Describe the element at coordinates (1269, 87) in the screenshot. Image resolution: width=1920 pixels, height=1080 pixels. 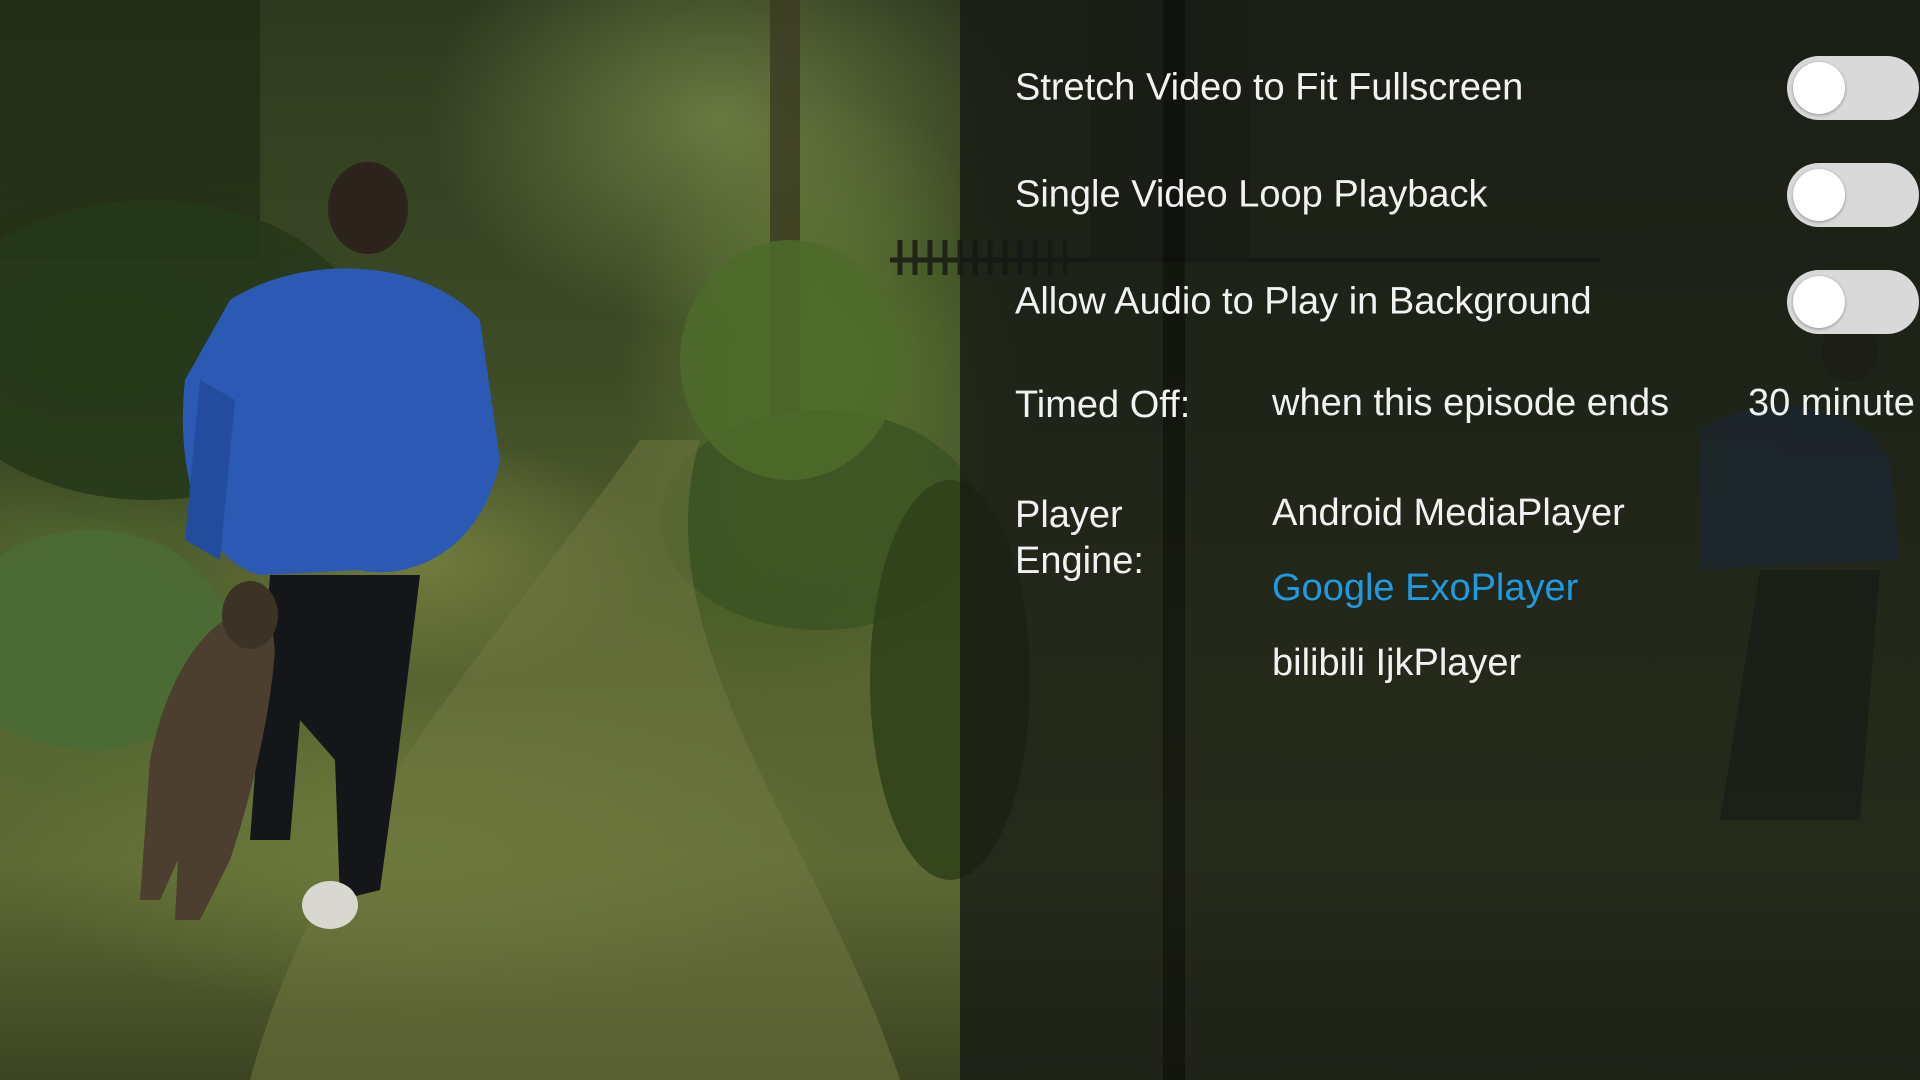
I see `stretch-video-label: Stretch Video to Fit Fullscreen` at that location.